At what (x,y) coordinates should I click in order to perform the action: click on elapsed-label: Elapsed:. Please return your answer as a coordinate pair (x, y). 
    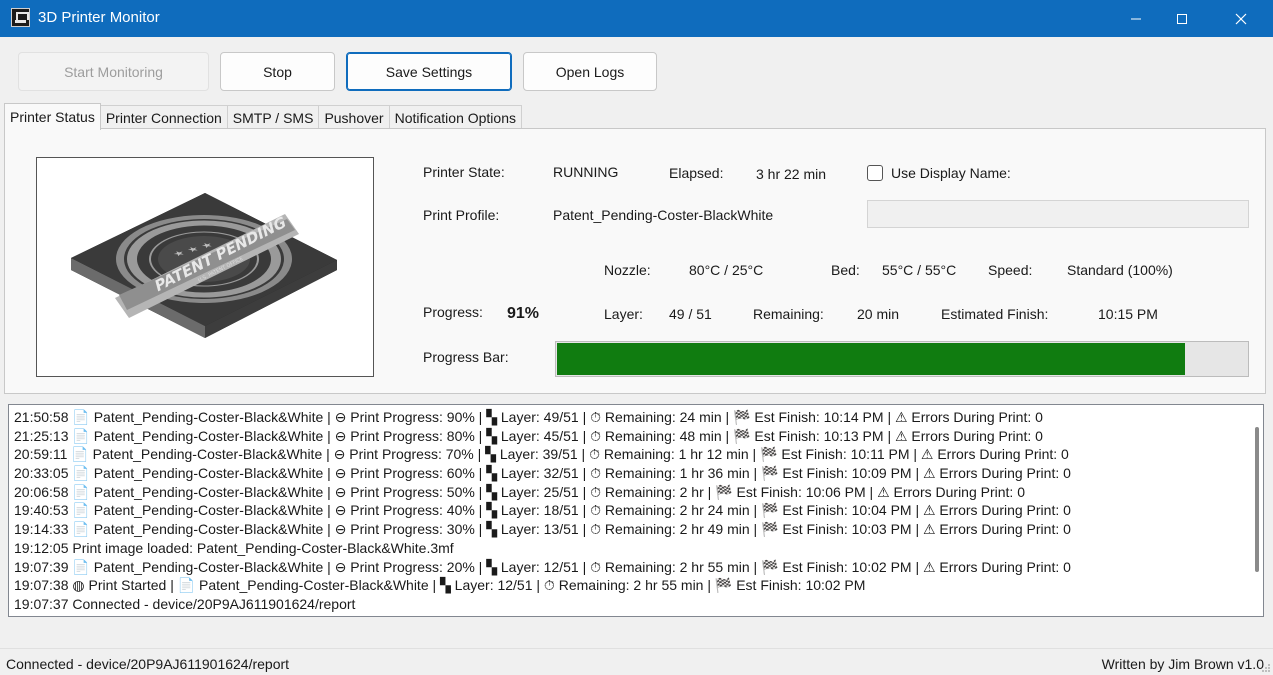
    Looking at the image, I should click on (696, 173).